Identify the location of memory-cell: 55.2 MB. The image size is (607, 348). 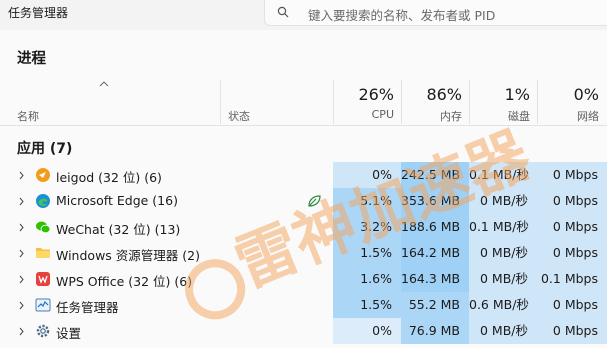
(435, 305).